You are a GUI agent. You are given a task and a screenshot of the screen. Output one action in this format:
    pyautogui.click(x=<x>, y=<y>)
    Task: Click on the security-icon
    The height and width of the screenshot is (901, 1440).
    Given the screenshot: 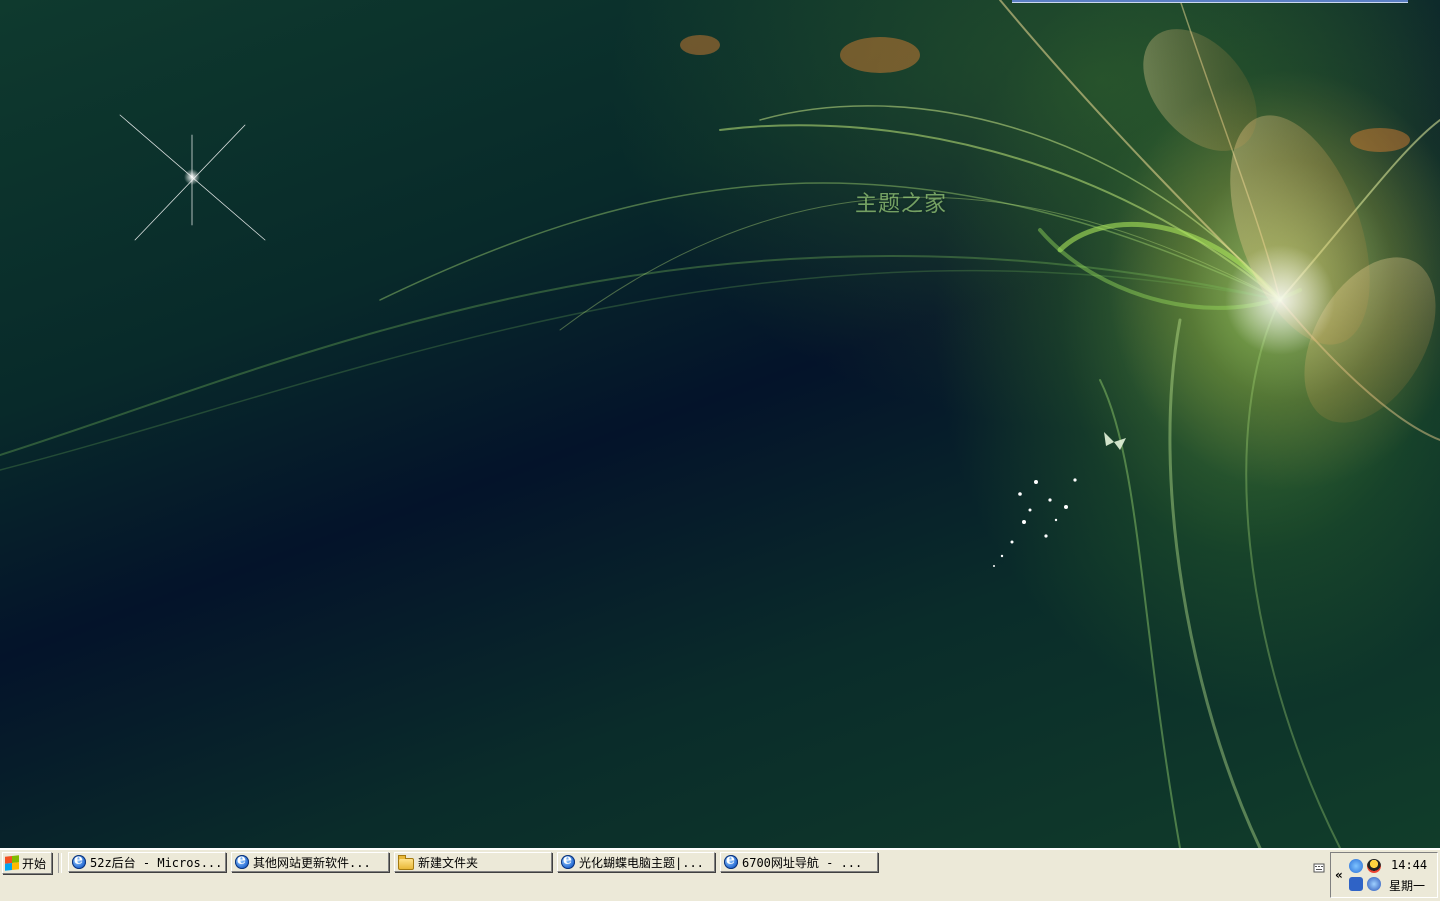 What is the action you would take?
    pyautogui.click(x=1374, y=884)
    